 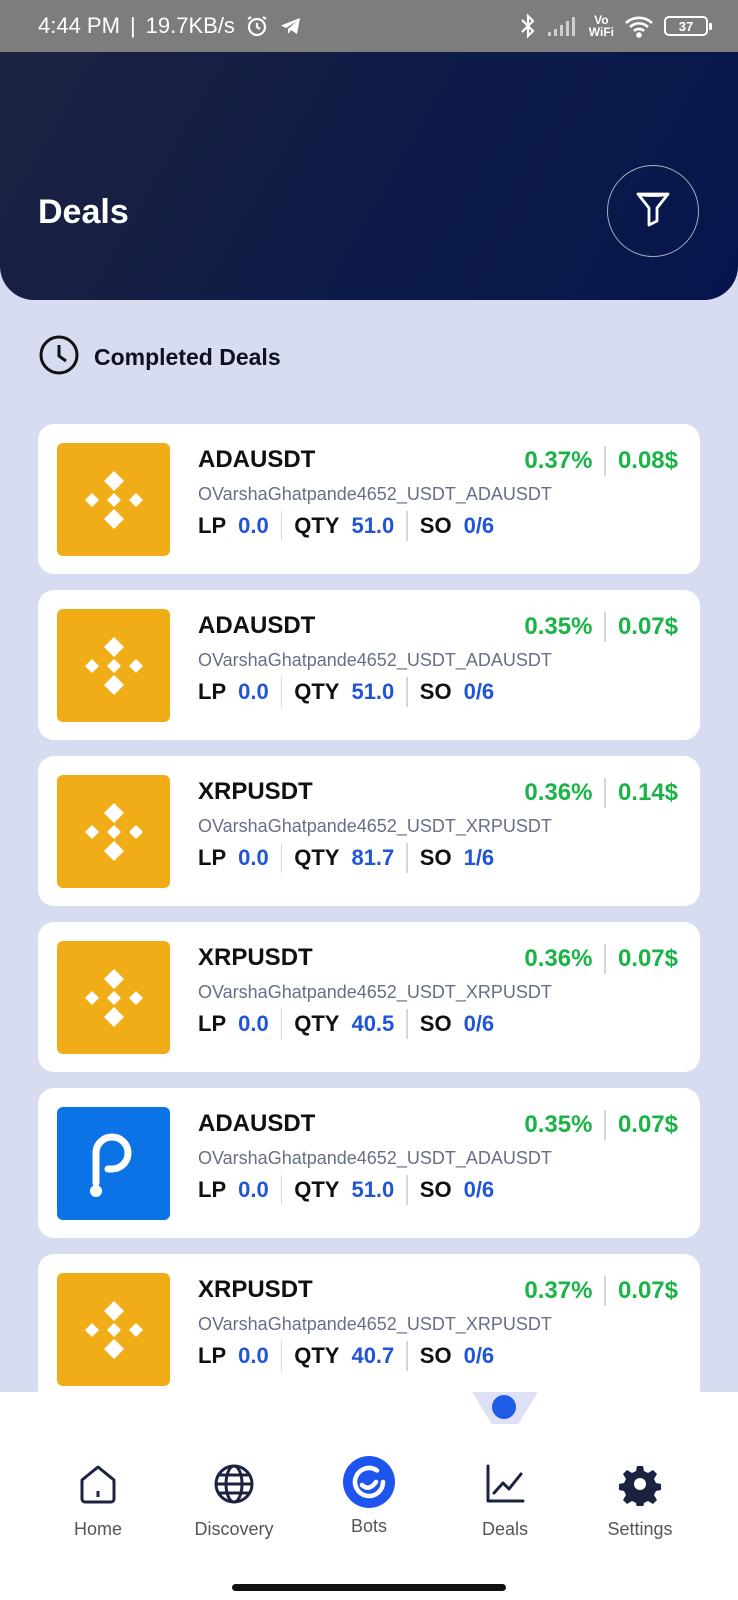 What do you see at coordinates (615, 26) in the screenshot?
I see `status-right: Vo WiFi 37` at bounding box center [615, 26].